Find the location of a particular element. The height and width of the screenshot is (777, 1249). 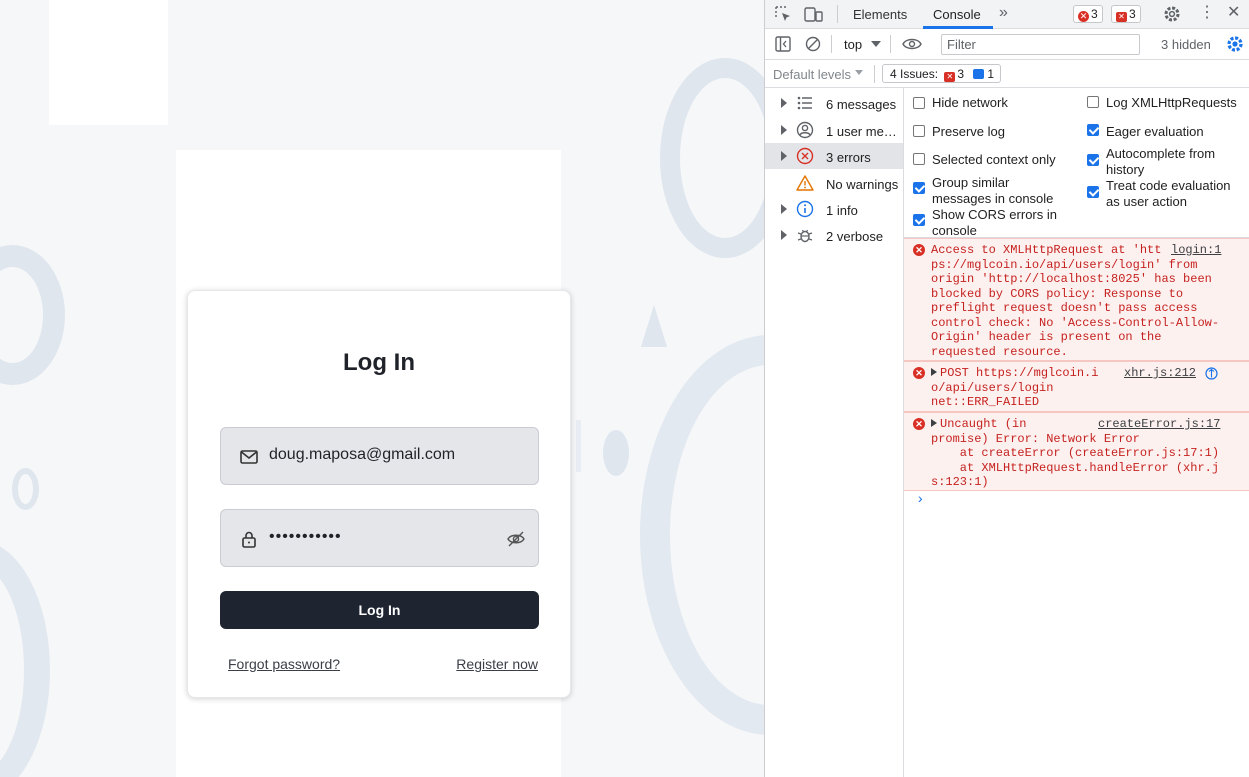

decor-white-block is located at coordinates (108, 62).